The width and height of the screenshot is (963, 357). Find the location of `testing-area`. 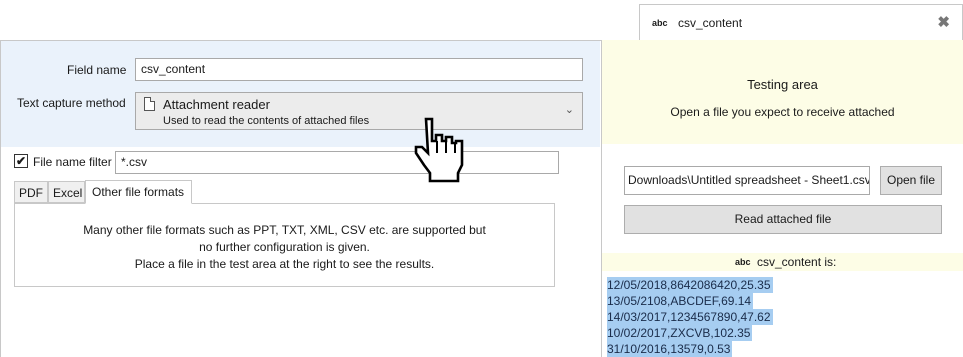

testing-area is located at coordinates (782, 92).